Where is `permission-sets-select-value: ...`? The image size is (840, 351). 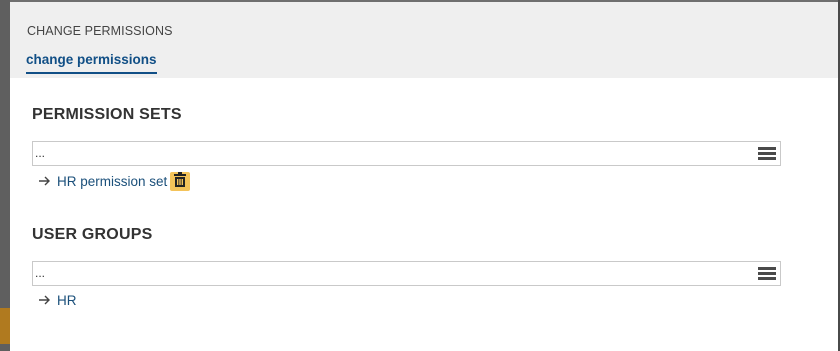 permission-sets-select-value: ... is located at coordinates (40, 153).